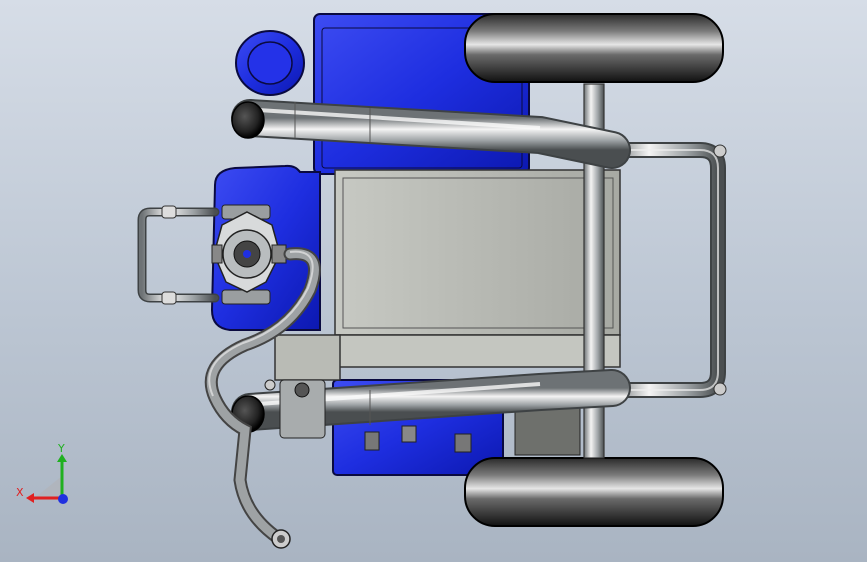 The height and width of the screenshot is (562, 867). I want to click on y-axis-label: Y, so click(61, 448).